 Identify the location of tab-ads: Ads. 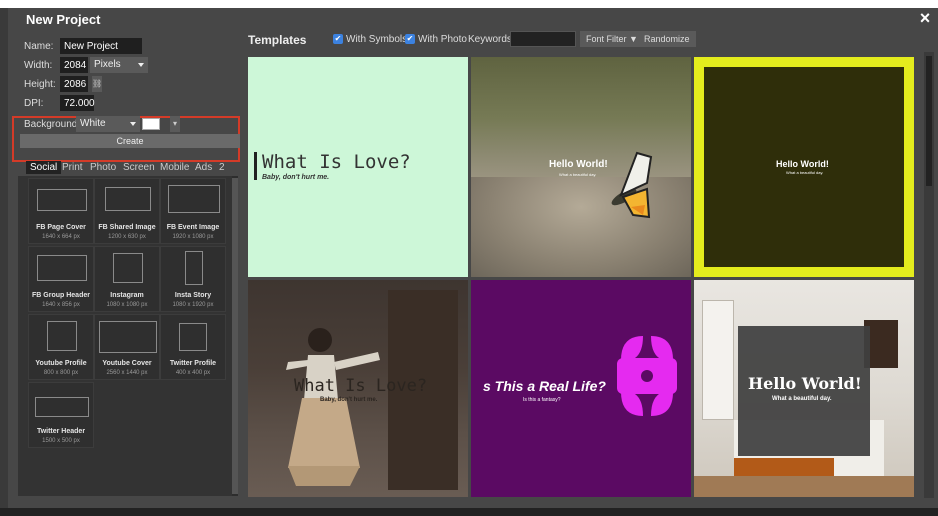
(203, 167).